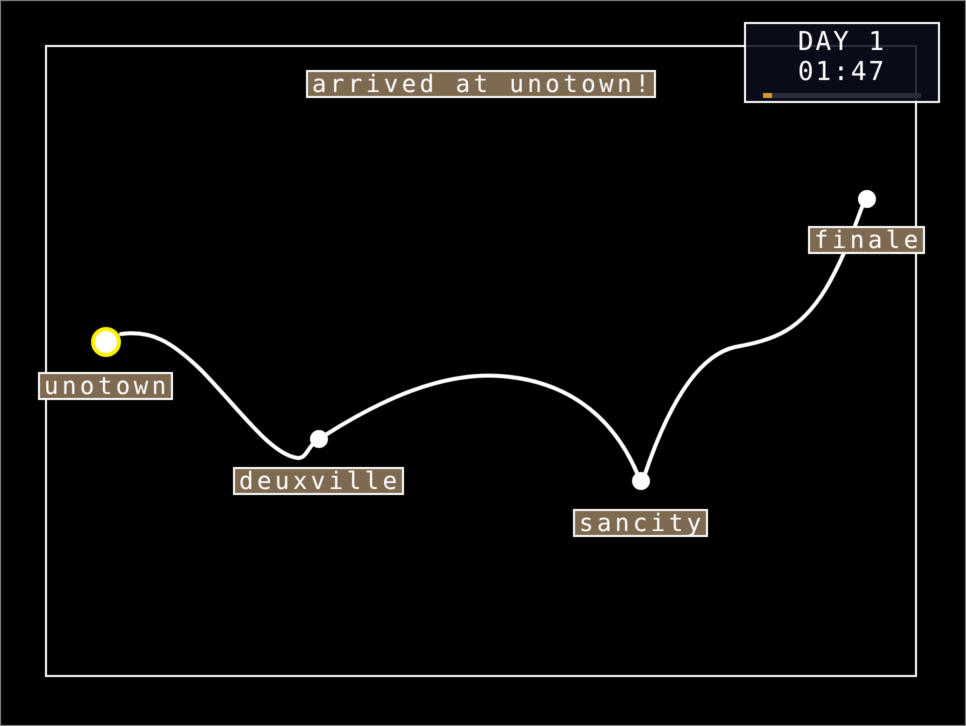 The image size is (966, 726). Describe the element at coordinates (842, 72) in the screenshot. I see `clock-time: 01:47` at that location.